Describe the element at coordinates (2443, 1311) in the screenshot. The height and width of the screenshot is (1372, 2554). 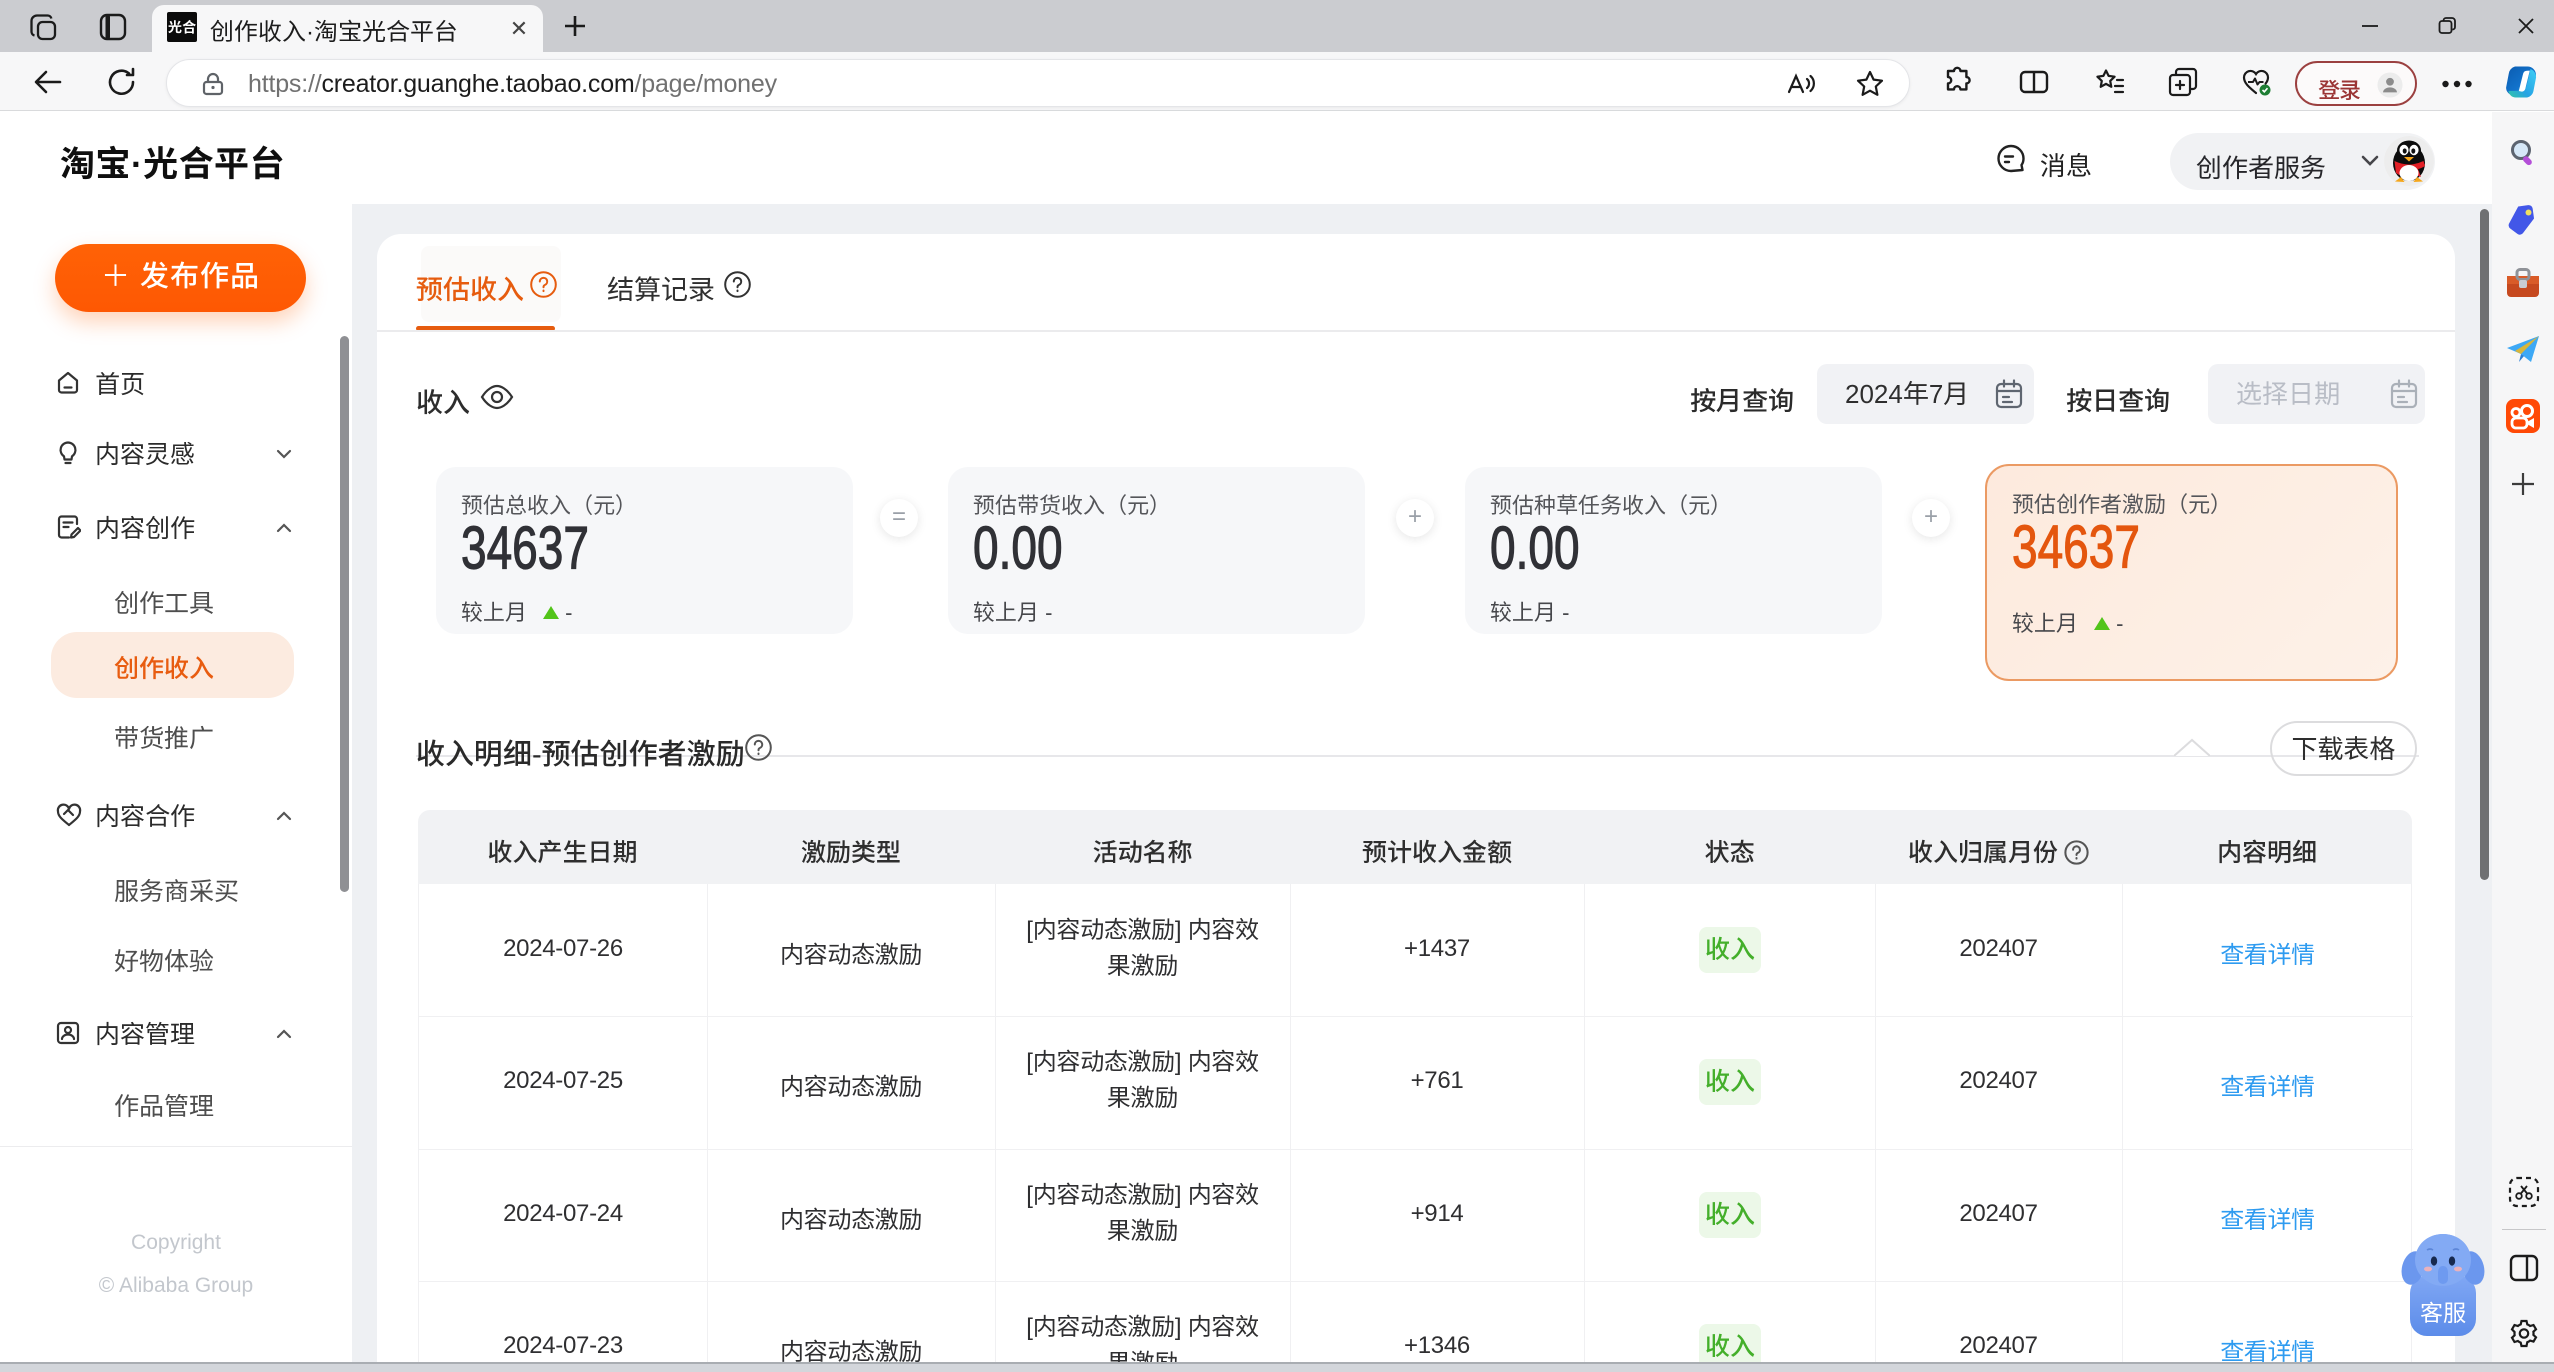
I see `svg-text: 客服` at that location.